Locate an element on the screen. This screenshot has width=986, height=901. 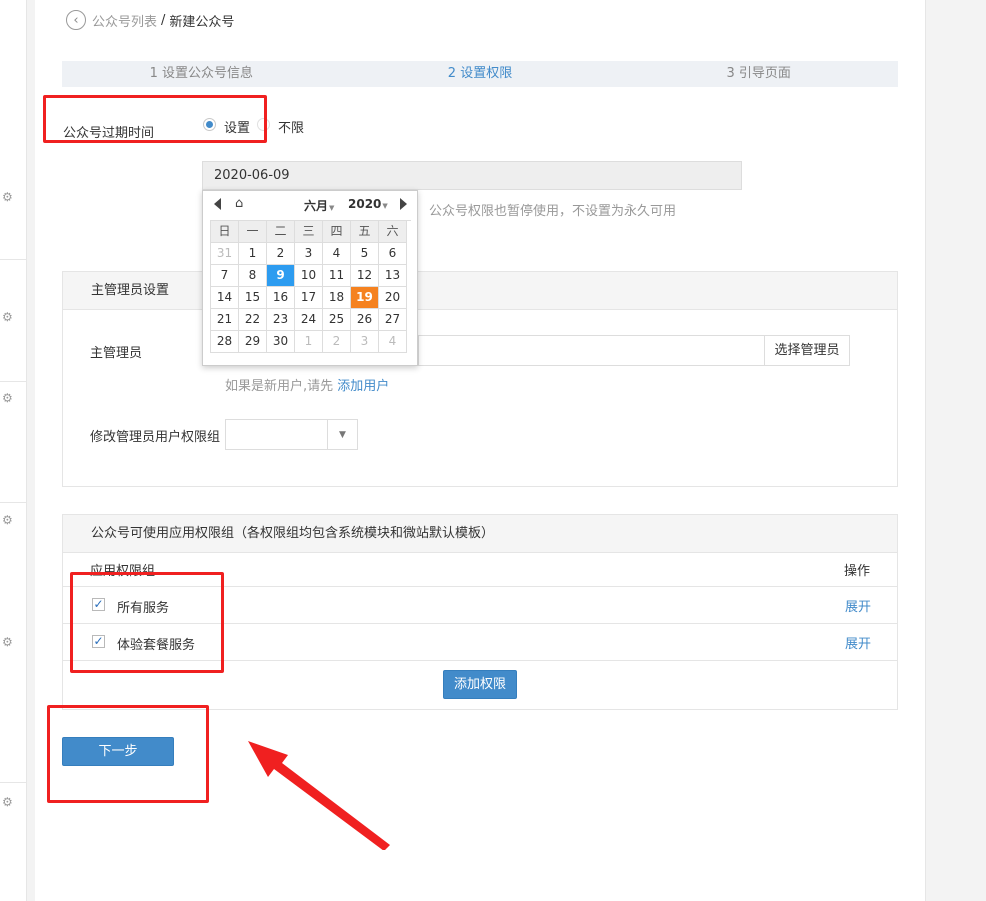
admin-label: 主管理员 is located at coordinates (116, 353).